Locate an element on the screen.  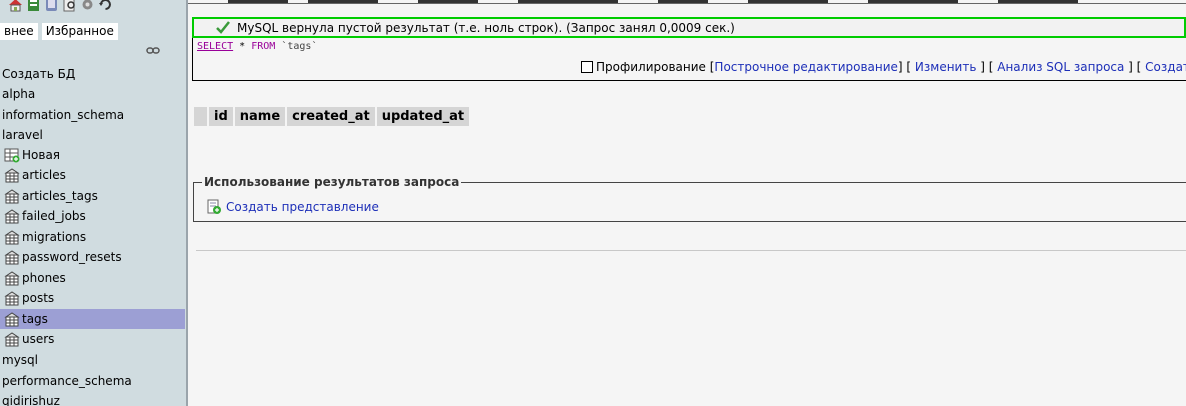
sql-query-text: SELECT * FROM `tags` is located at coordinates (257, 47).